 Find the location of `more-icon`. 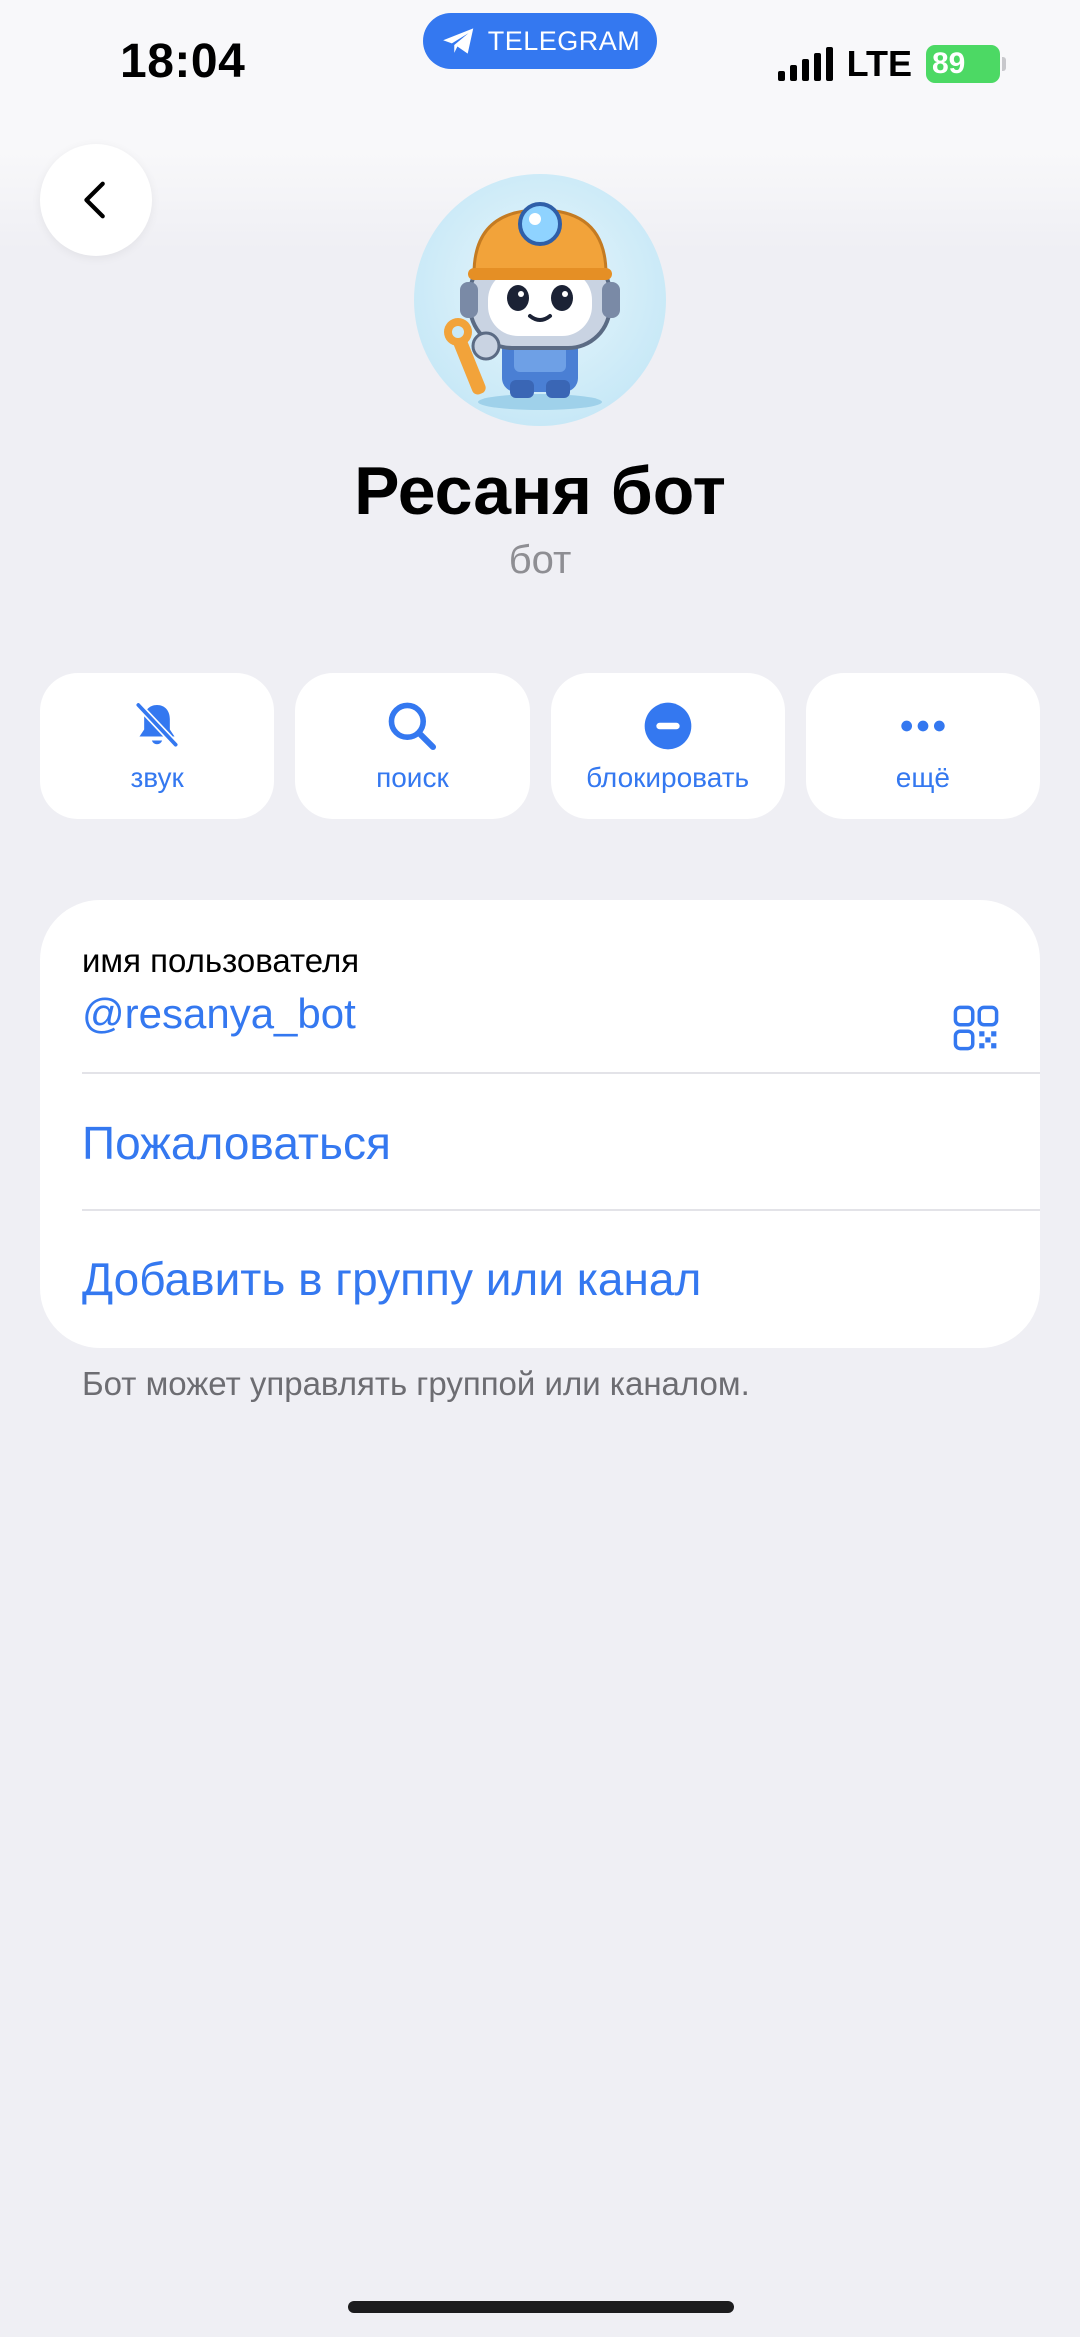

more-icon is located at coordinates (923, 726).